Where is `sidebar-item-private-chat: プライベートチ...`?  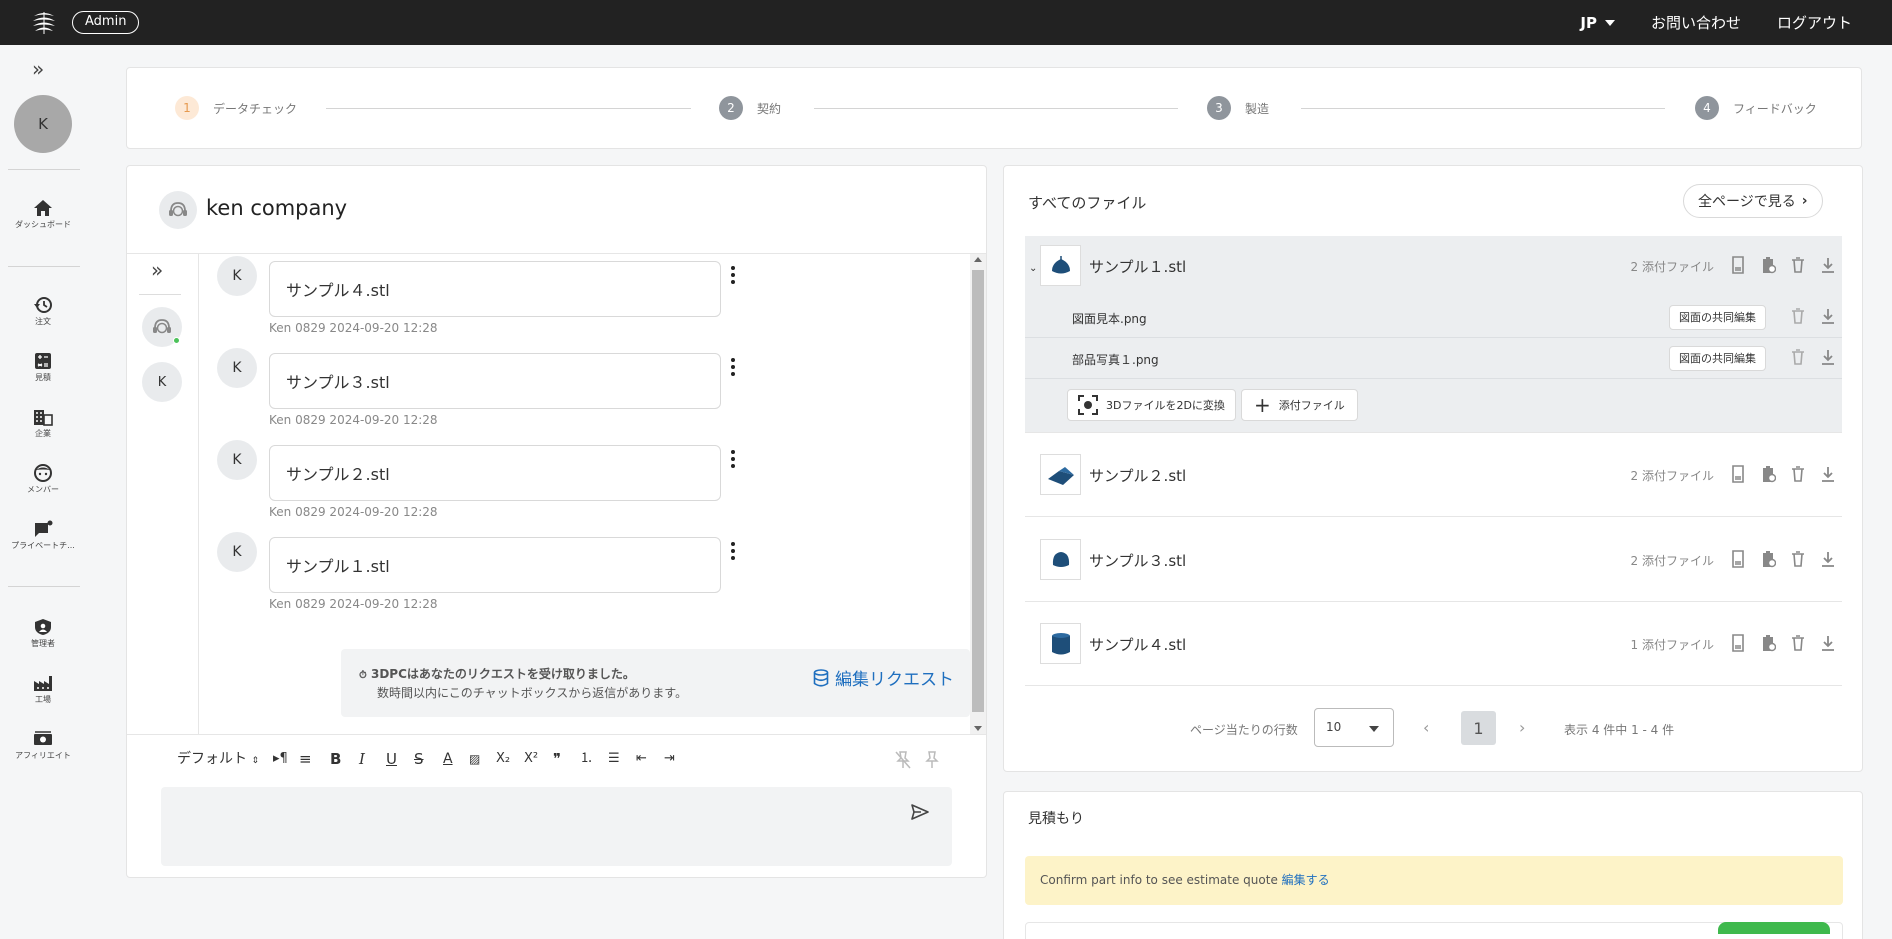
sidebar-item-private-chat: プライベートチ... is located at coordinates (43, 535).